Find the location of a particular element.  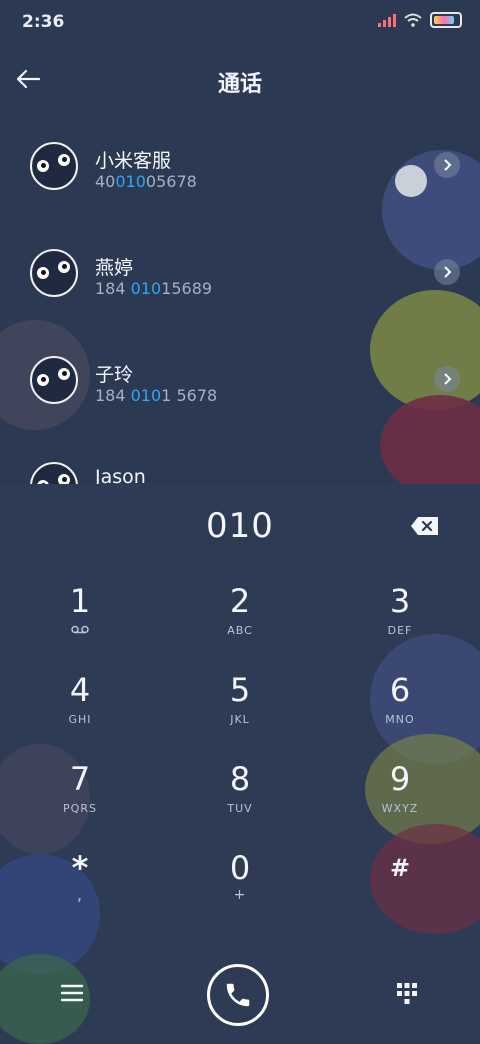

key-8: 8 TUV is located at coordinates (240, 800).